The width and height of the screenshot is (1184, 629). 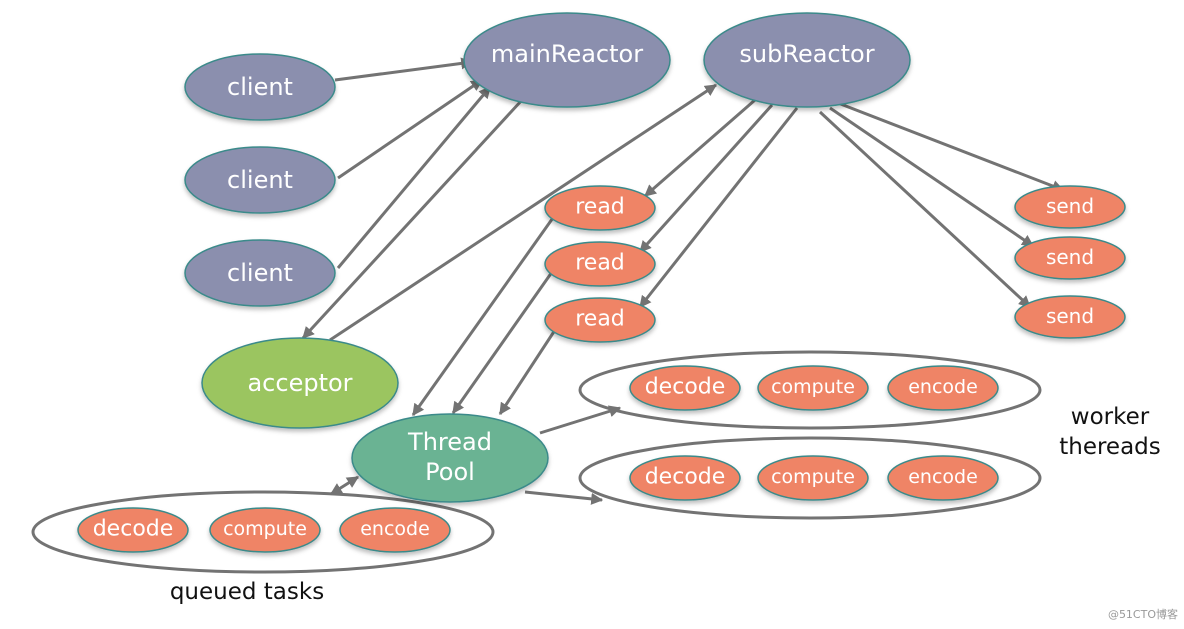 What do you see at coordinates (449, 442) in the screenshot?
I see `thread-pool-label-1: Thread` at bounding box center [449, 442].